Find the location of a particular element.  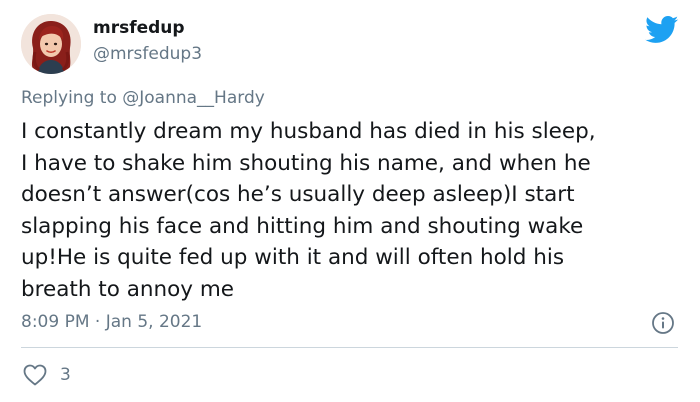

twitter-bird-icon is located at coordinates (662, 30).